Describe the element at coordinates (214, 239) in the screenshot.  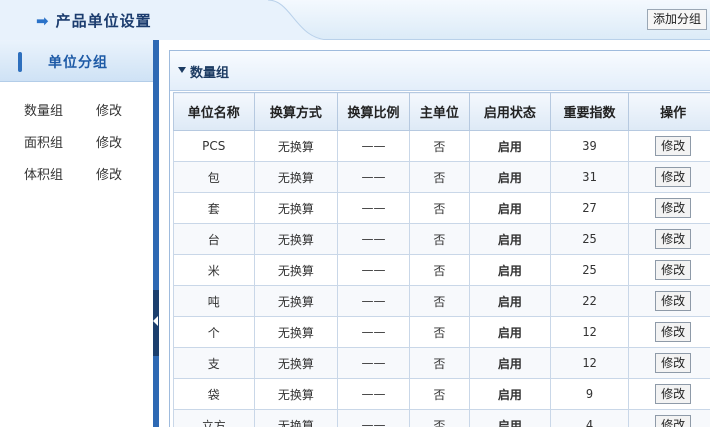
I see `unit-name-cell: 台` at that location.